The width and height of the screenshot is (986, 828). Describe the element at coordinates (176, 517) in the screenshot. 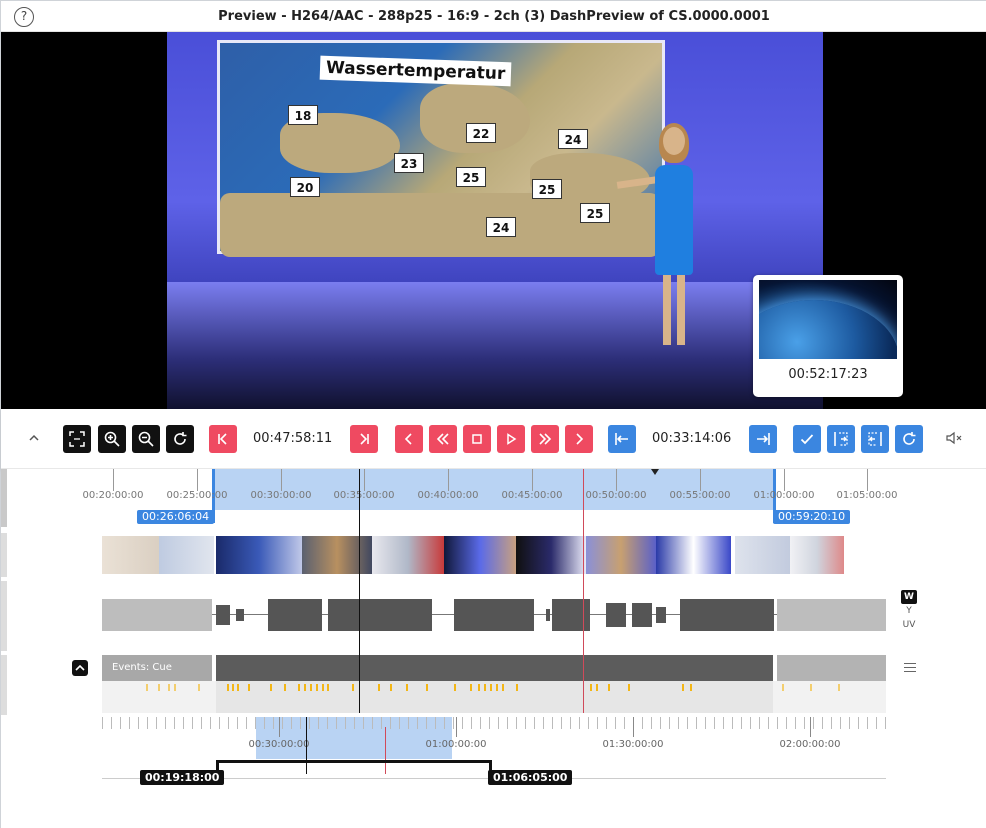

I see `in-point-badge: 00:26:06:04` at that location.